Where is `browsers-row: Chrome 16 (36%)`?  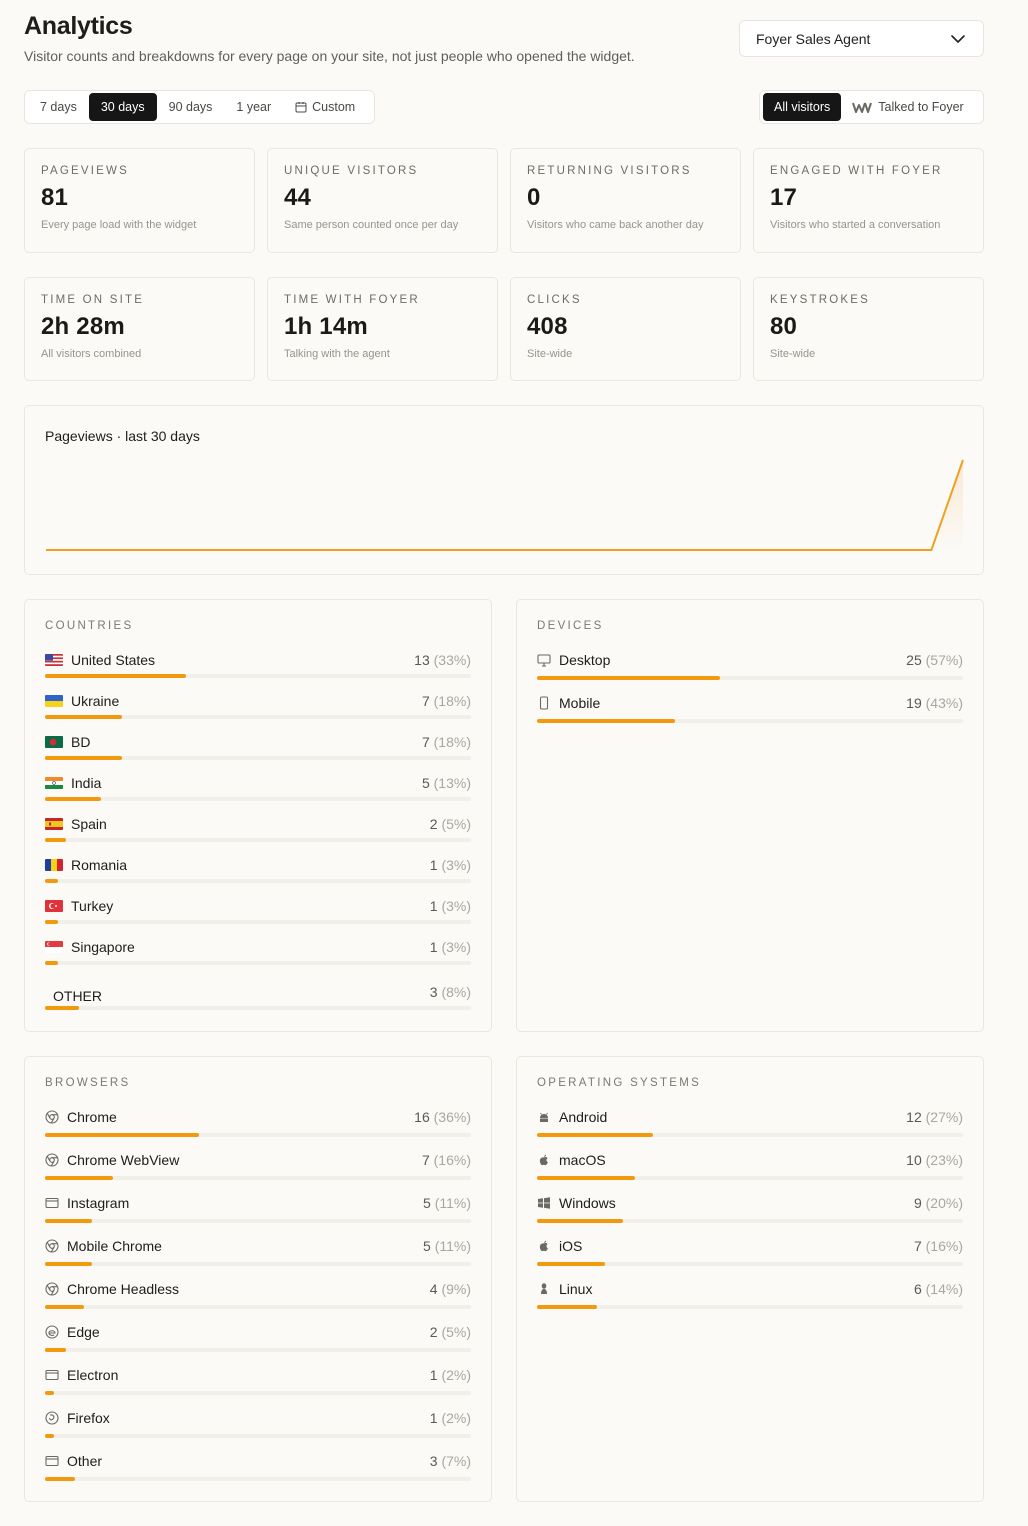 browsers-row: Chrome 16 (36%) is located at coordinates (258, 1127).